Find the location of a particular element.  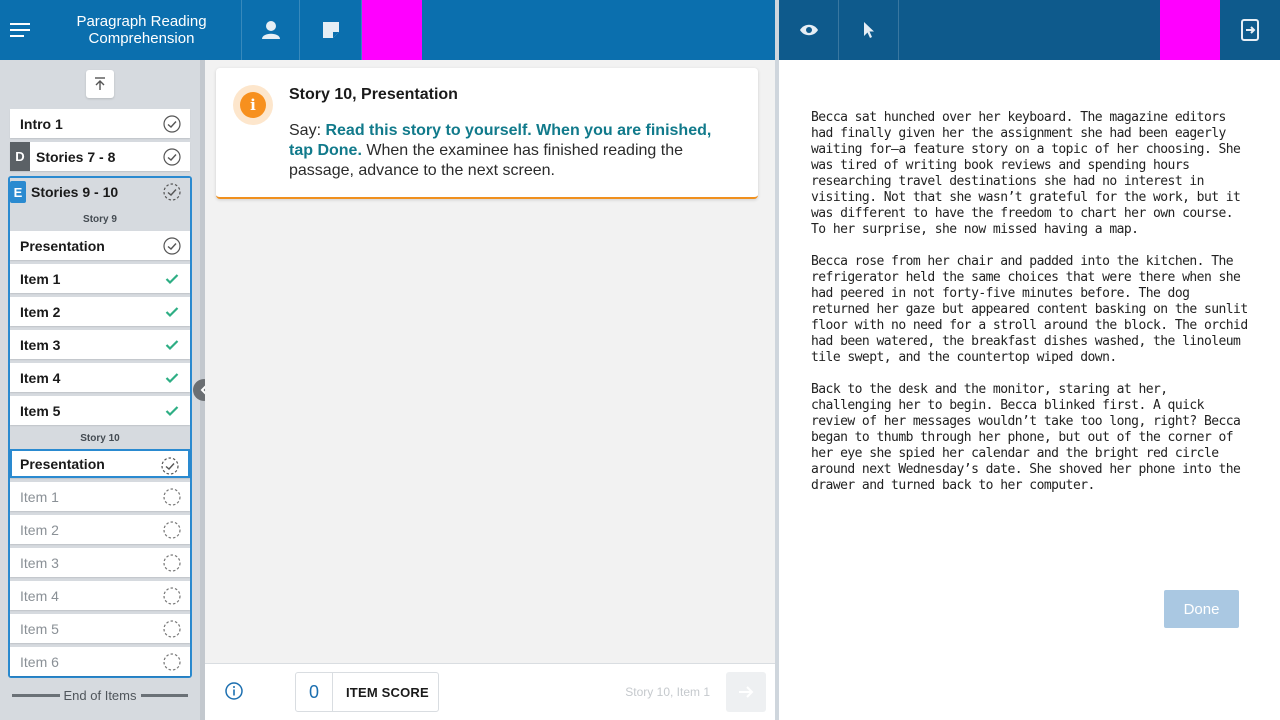

app-title: Paragraph Reading Comprehension is located at coordinates (142, 30).